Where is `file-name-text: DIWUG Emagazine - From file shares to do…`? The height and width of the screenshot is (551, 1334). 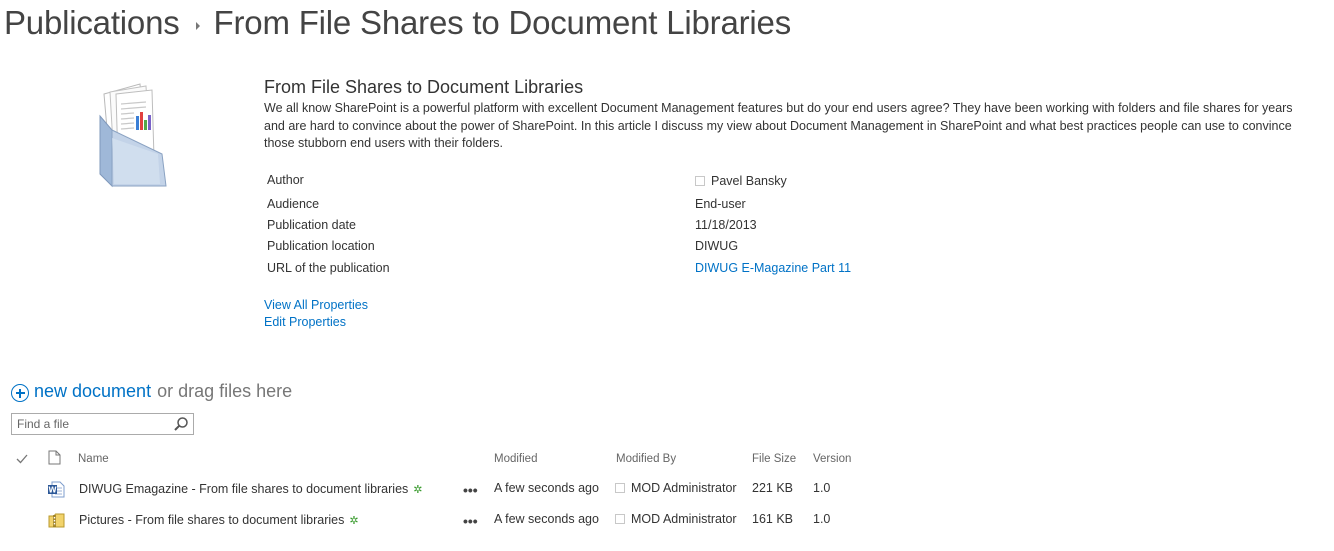 file-name-text: DIWUG Emagazine - From file shares to do… is located at coordinates (243, 489).